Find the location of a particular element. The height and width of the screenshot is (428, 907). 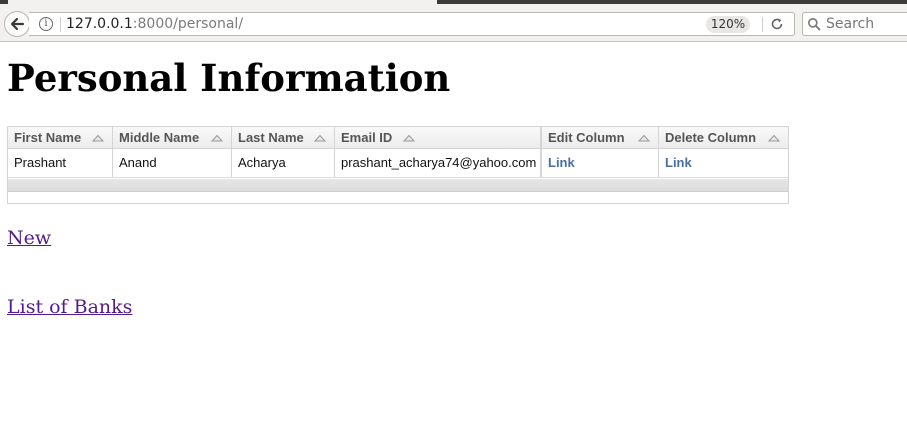

delete-link: Link is located at coordinates (723, 163).